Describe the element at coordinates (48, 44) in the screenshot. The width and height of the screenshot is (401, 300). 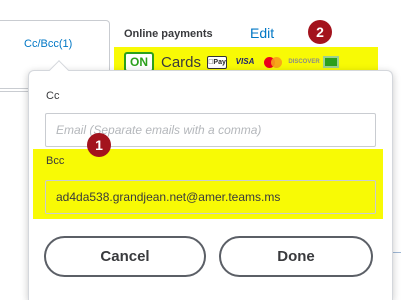
I see `cc-bcc-link: Cc/Bcc(1)` at that location.